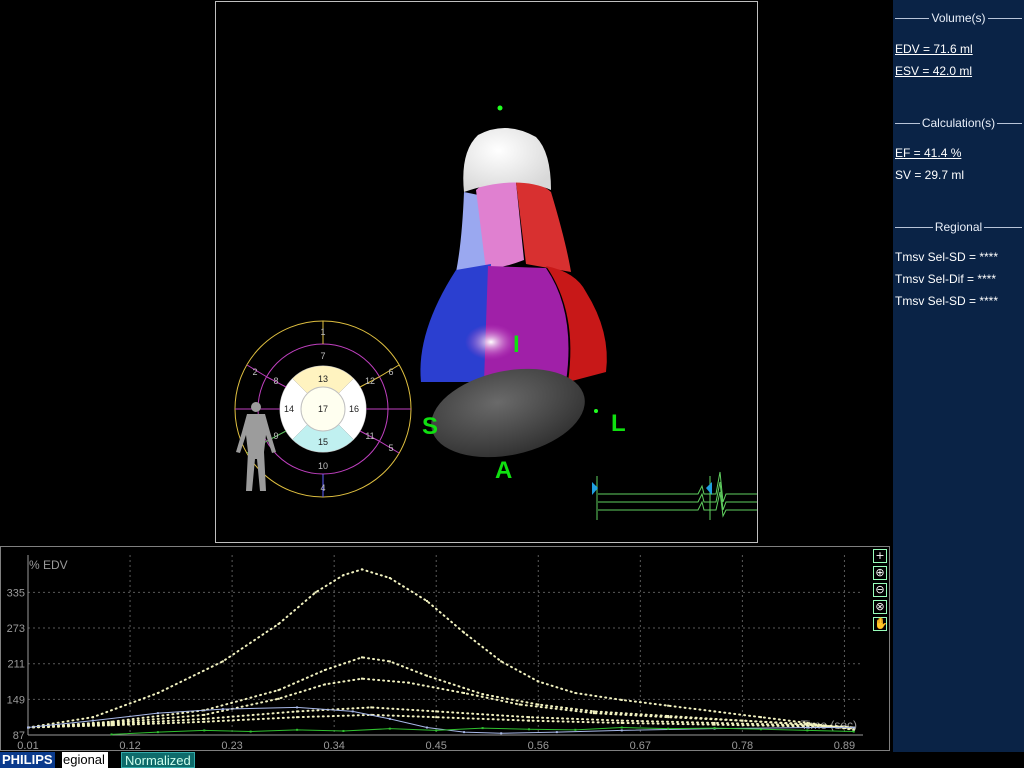 The width and height of the screenshot is (1024, 768). I want to click on tab-normalized: Normalized, so click(158, 760).